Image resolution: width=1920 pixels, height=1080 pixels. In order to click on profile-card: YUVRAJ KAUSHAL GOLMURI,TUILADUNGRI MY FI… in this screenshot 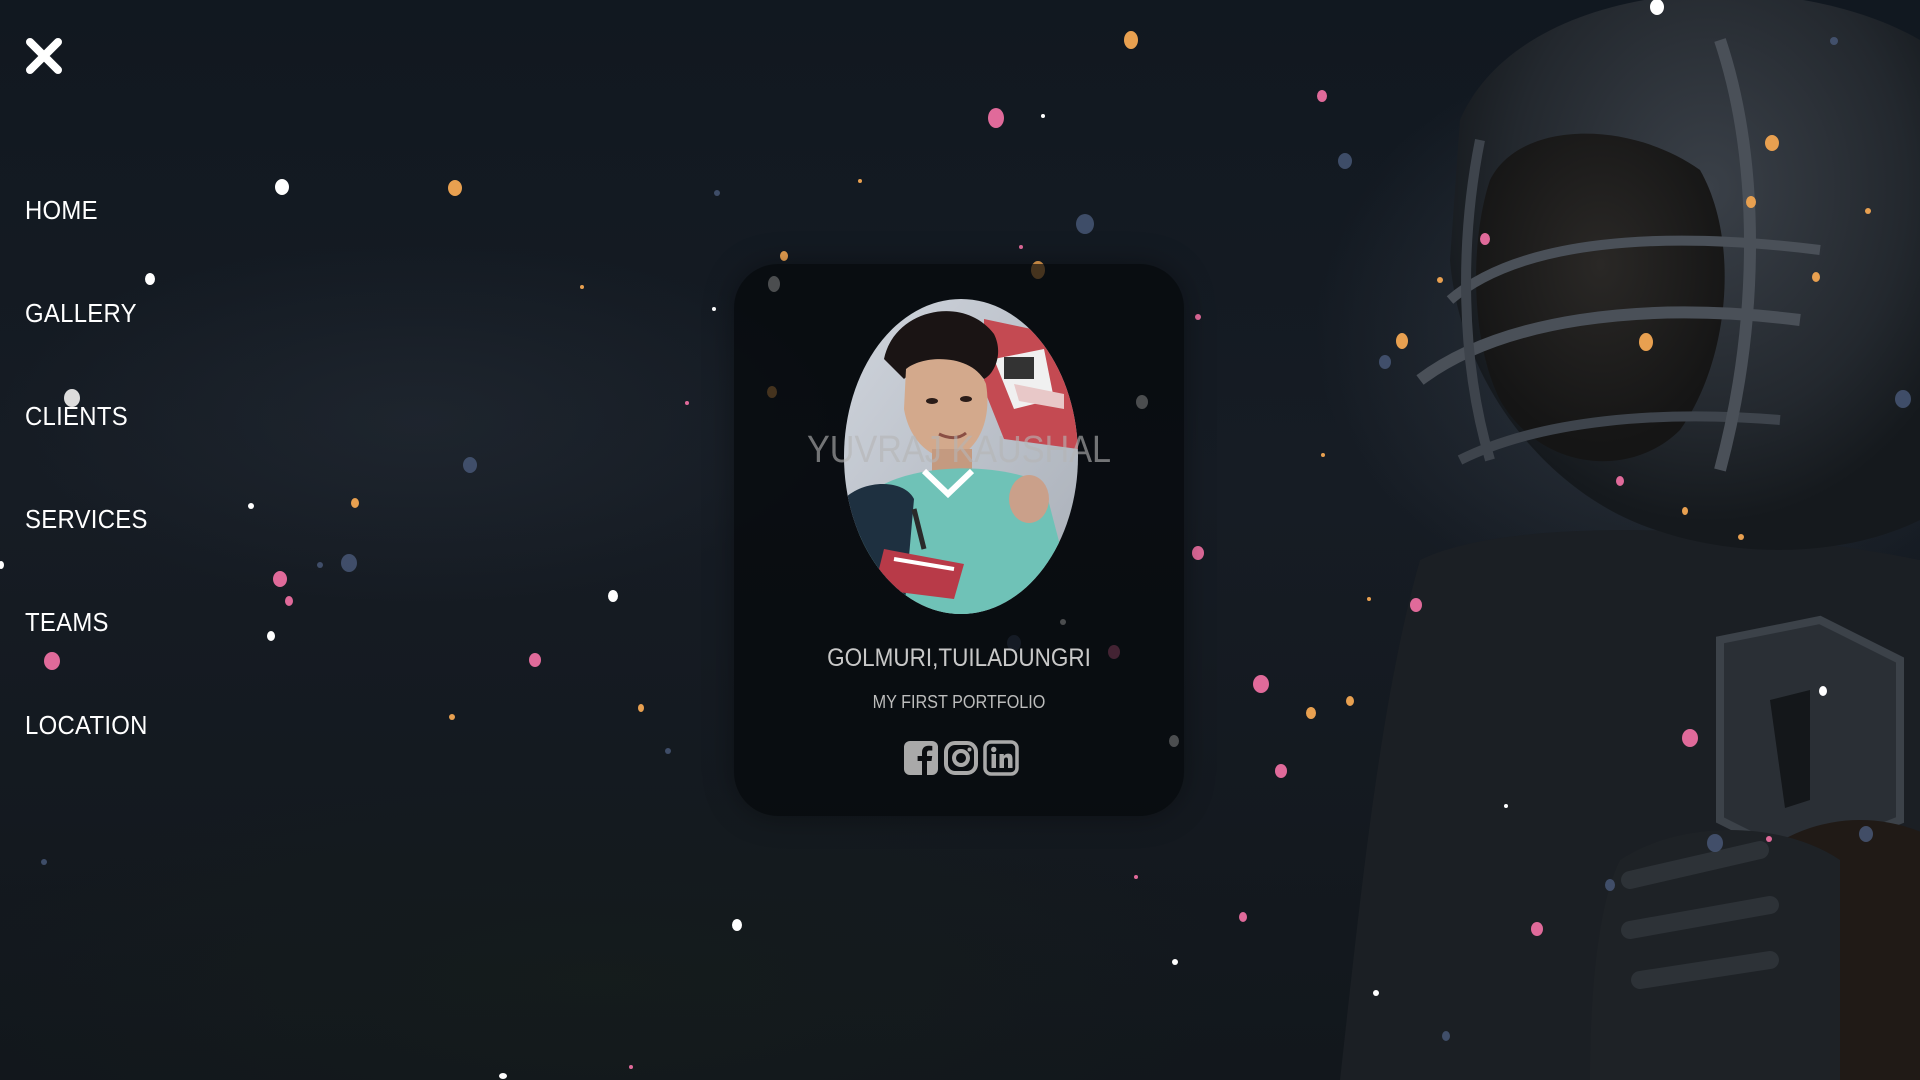, I will do `click(959, 540)`.